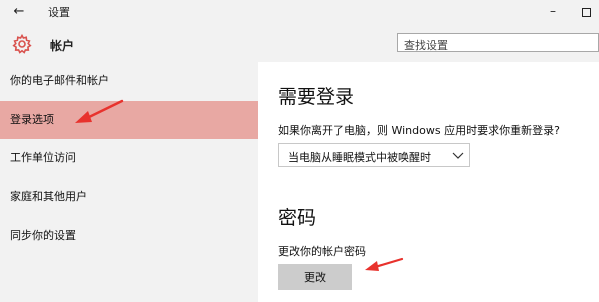 The image size is (599, 302). I want to click on password-description: 更改你的帐户密码, so click(322, 251).